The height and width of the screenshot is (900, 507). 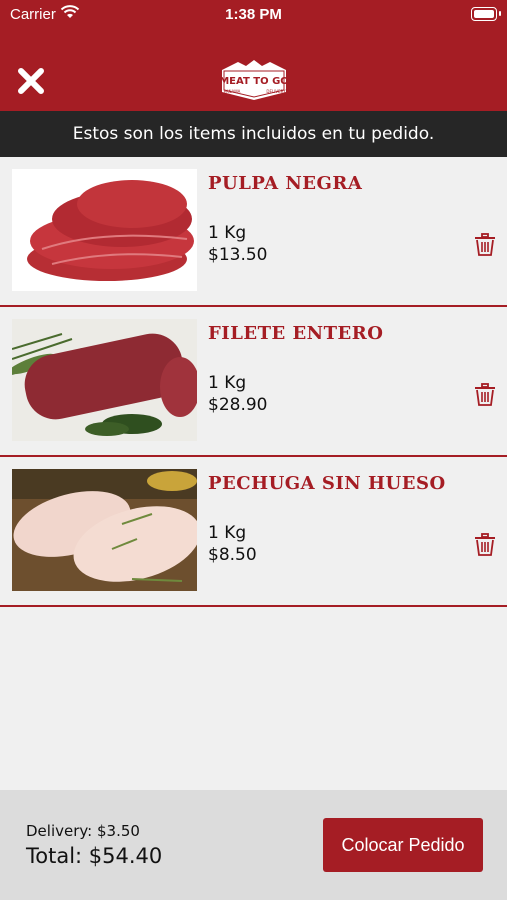 What do you see at coordinates (285, 183) in the screenshot?
I see `item-name: PULPA NEGRA` at bounding box center [285, 183].